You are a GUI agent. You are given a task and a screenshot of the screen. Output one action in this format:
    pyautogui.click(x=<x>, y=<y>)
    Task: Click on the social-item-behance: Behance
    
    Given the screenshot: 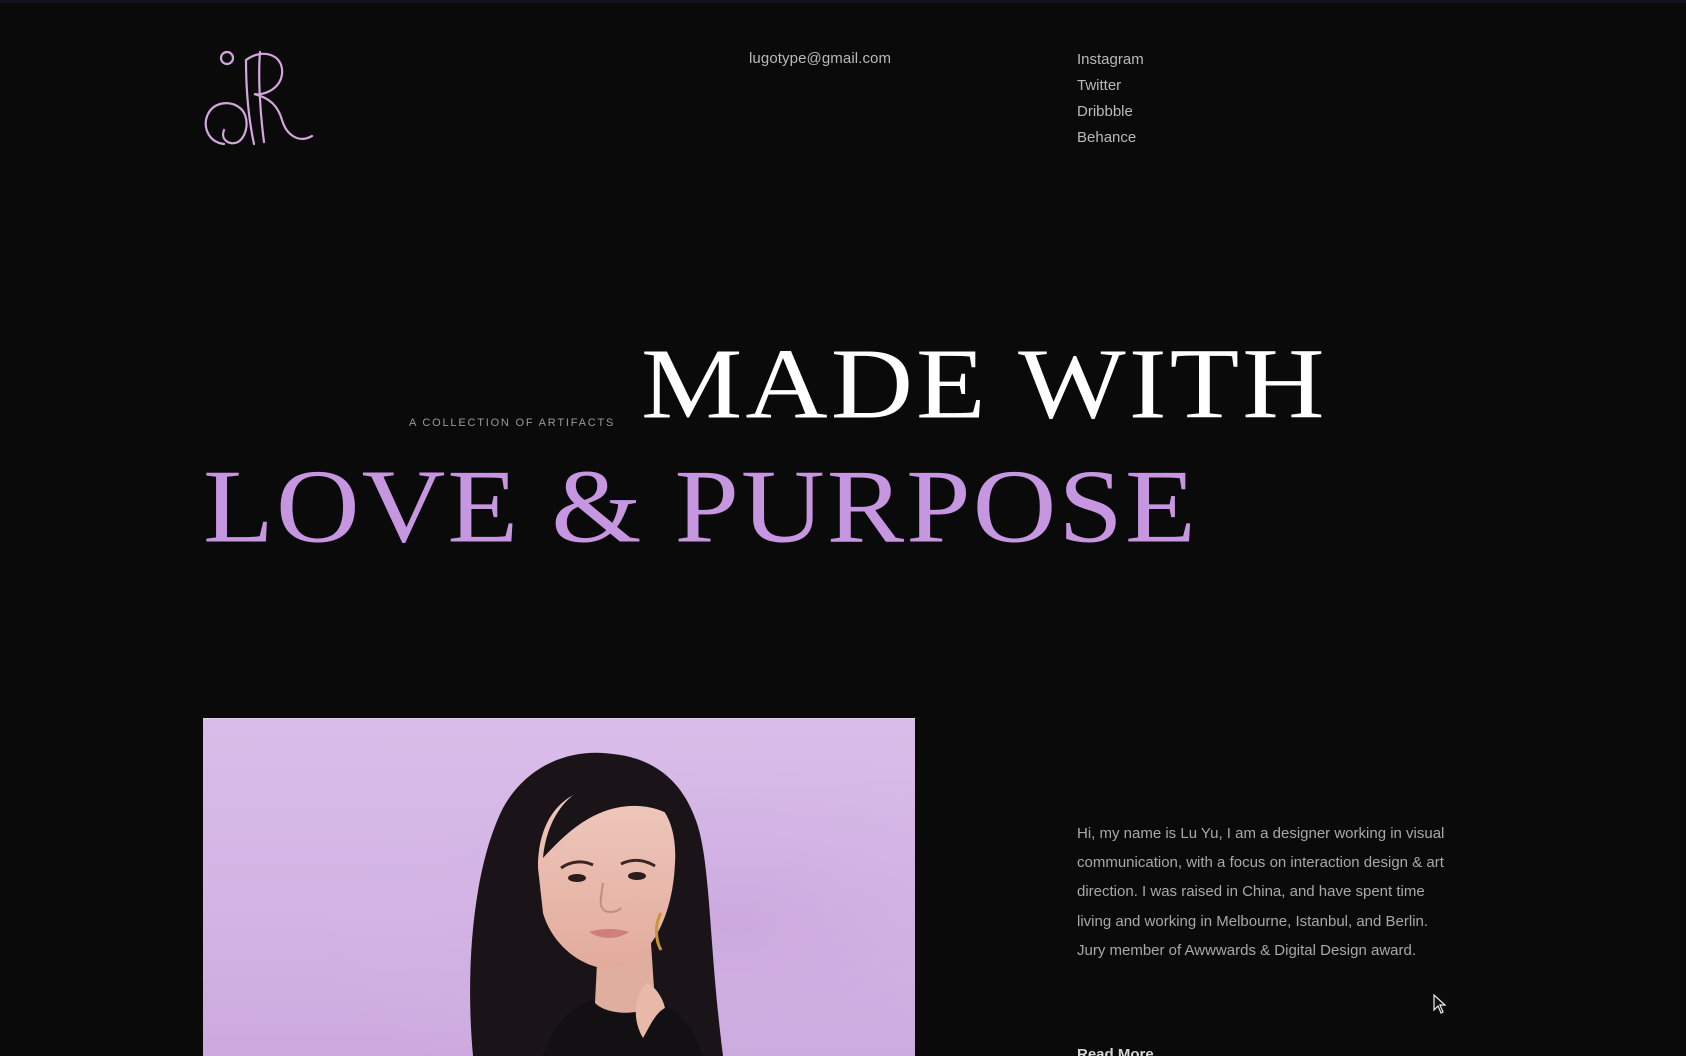 What is the action you would take?
    pyautogui.click(x=1110, y=141)
    